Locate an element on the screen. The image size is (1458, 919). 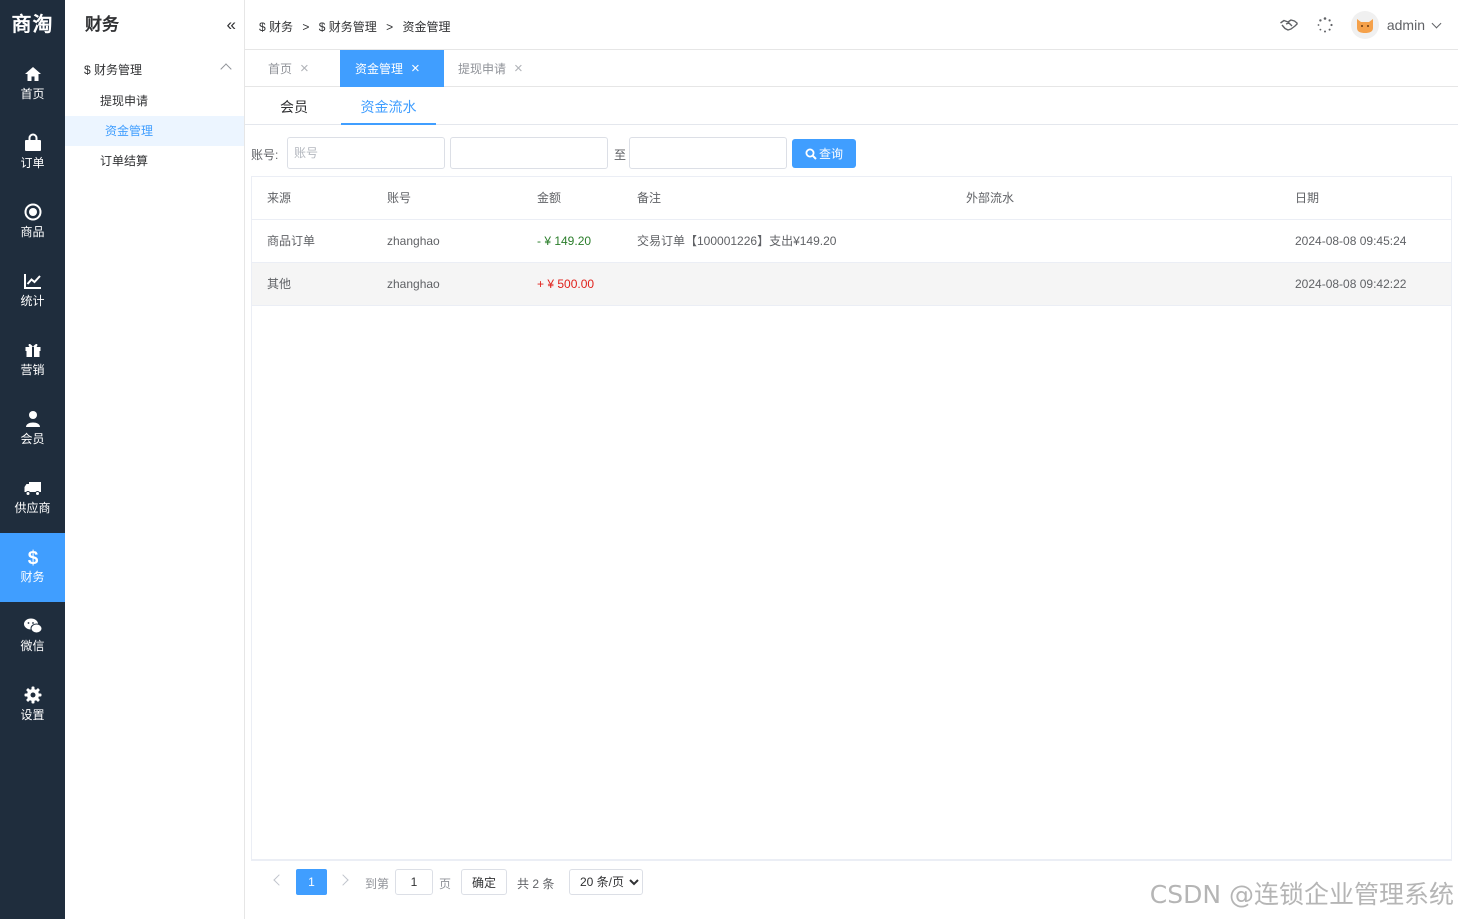
column-header: 外部流水 is located at coordinates (990, 198).